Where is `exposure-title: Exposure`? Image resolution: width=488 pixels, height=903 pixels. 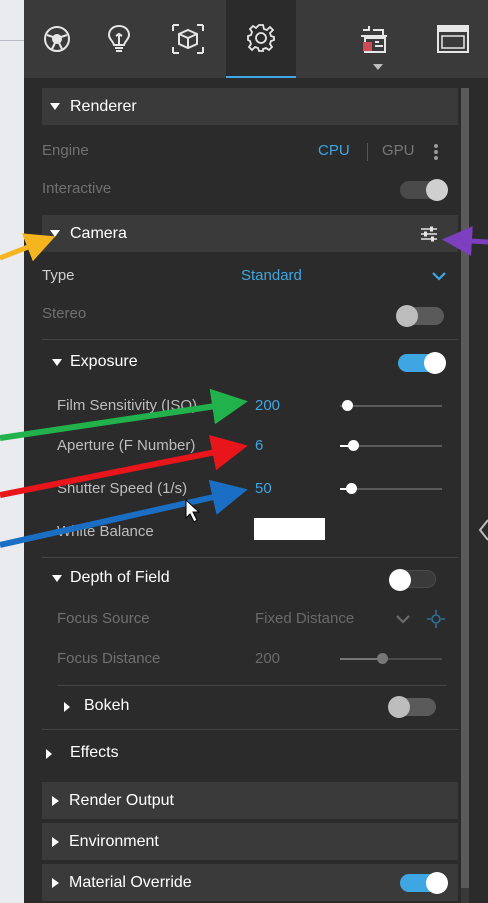
exposure-title: Exposure is located at coordinates (104, 361).